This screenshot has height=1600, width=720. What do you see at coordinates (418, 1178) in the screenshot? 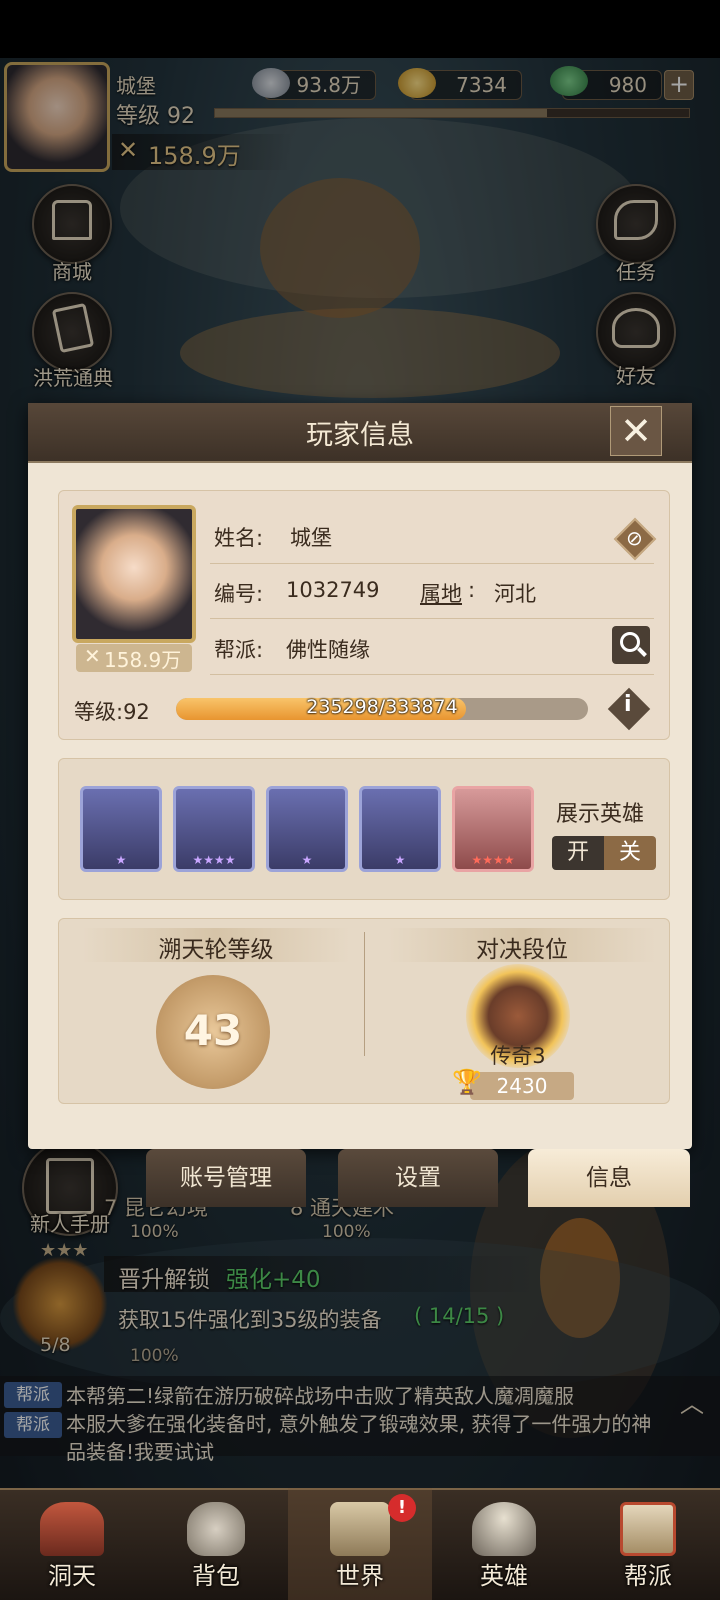
I see `tab-settings: 设置` at bounding box center [418, 1178].